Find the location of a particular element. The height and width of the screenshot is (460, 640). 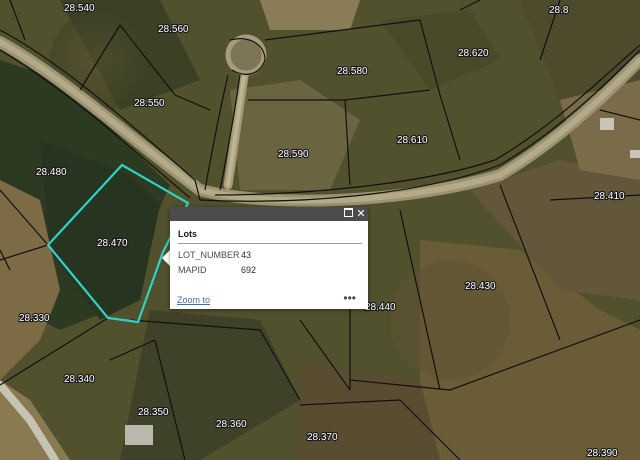

lot-label: 28.540 is located at coordinates (79, 8).